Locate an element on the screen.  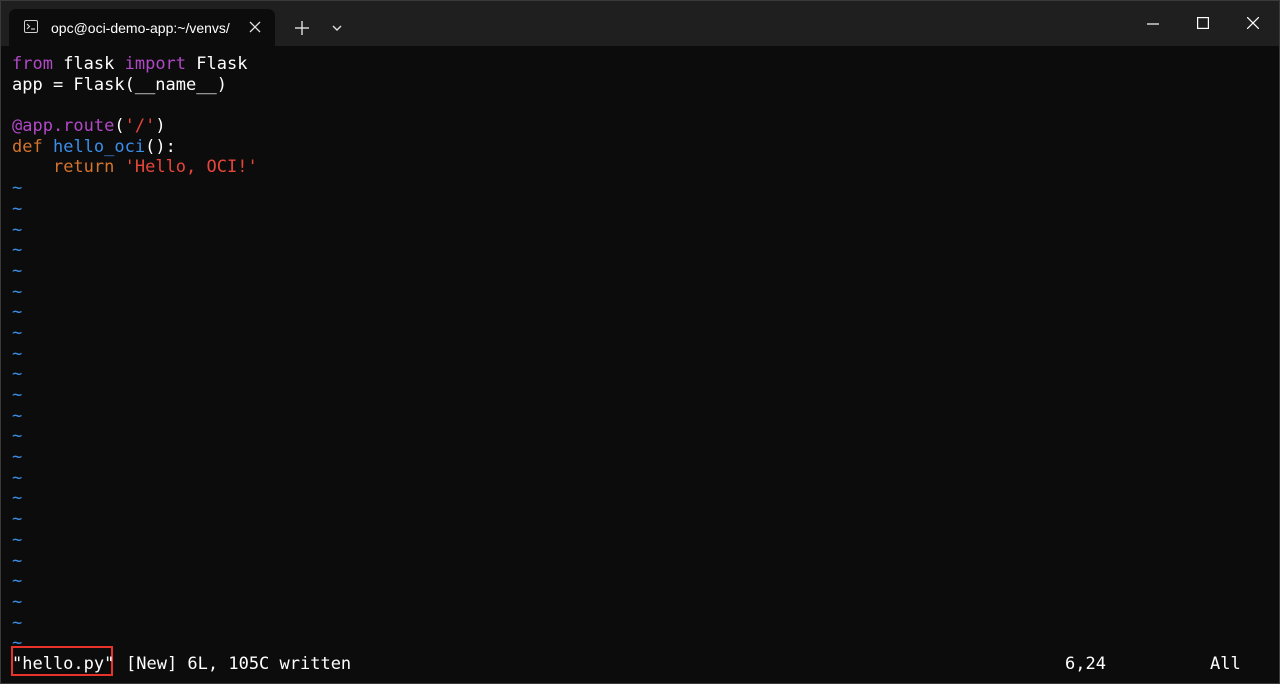
terminal-tab: opc@oci-demo-app:~/venvs/ is located at coordinates (142, 27).